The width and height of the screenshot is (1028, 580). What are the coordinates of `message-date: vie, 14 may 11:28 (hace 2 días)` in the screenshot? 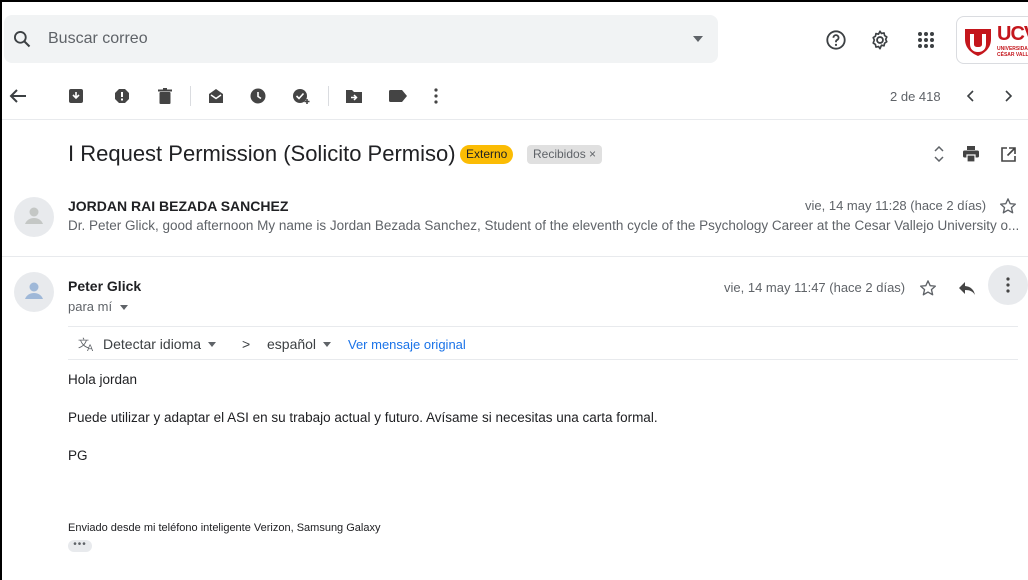 It's located at (896, 205).